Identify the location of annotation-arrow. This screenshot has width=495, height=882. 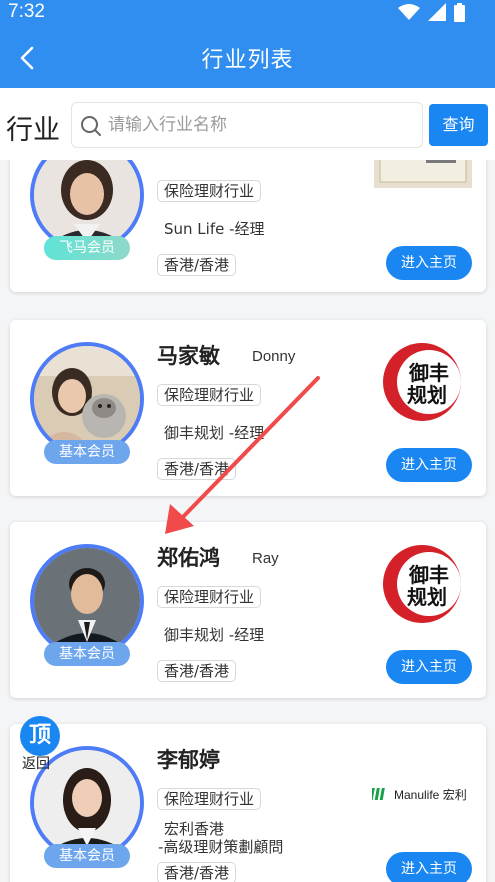
(242, 455).